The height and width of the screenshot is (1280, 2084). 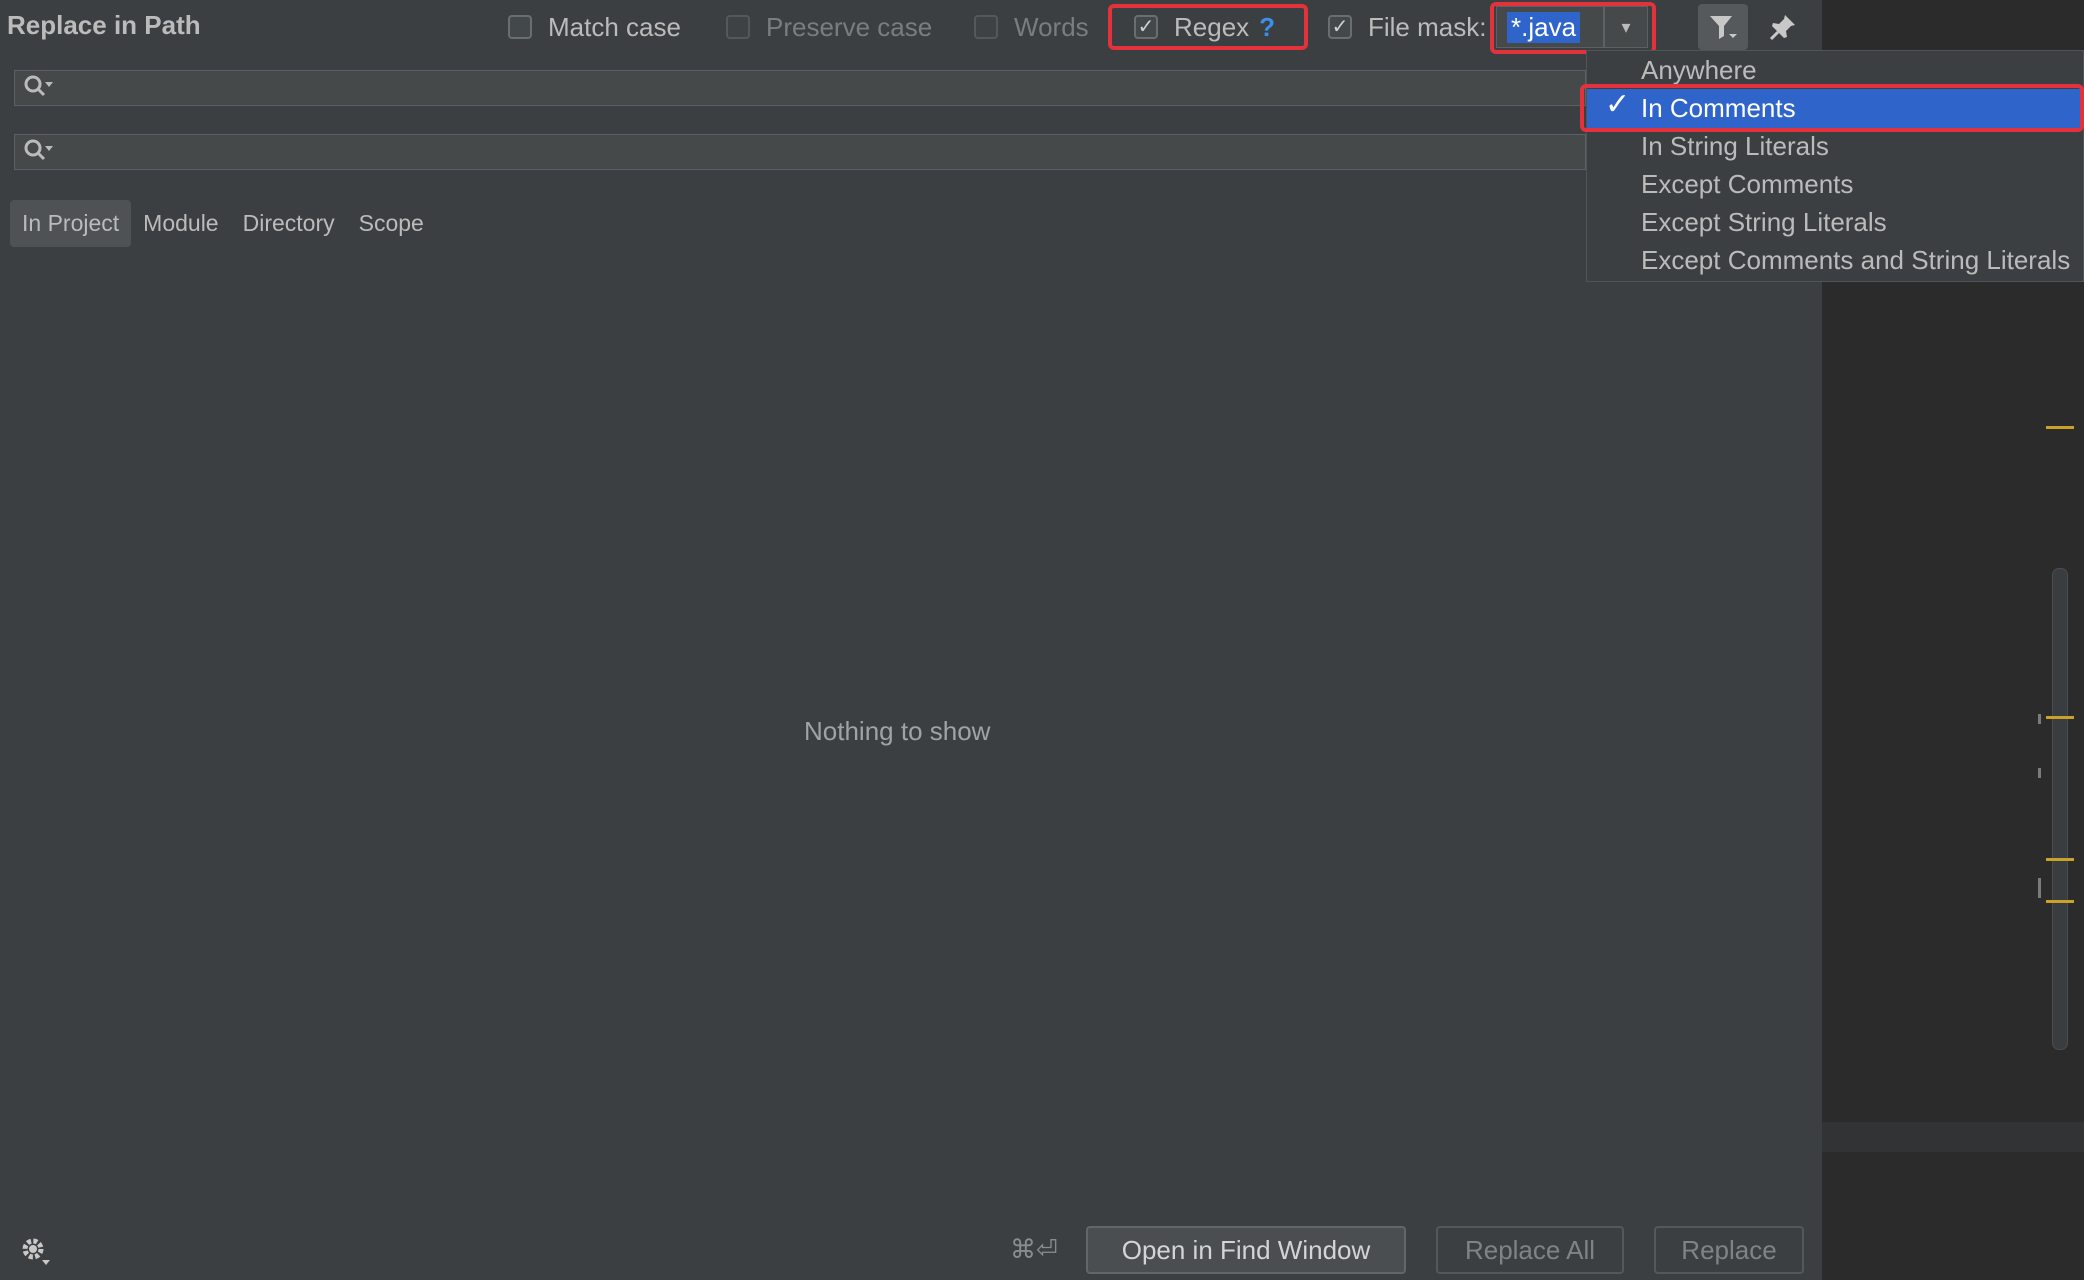 I want to click on words-checkbox, so click(x=986, y=27).